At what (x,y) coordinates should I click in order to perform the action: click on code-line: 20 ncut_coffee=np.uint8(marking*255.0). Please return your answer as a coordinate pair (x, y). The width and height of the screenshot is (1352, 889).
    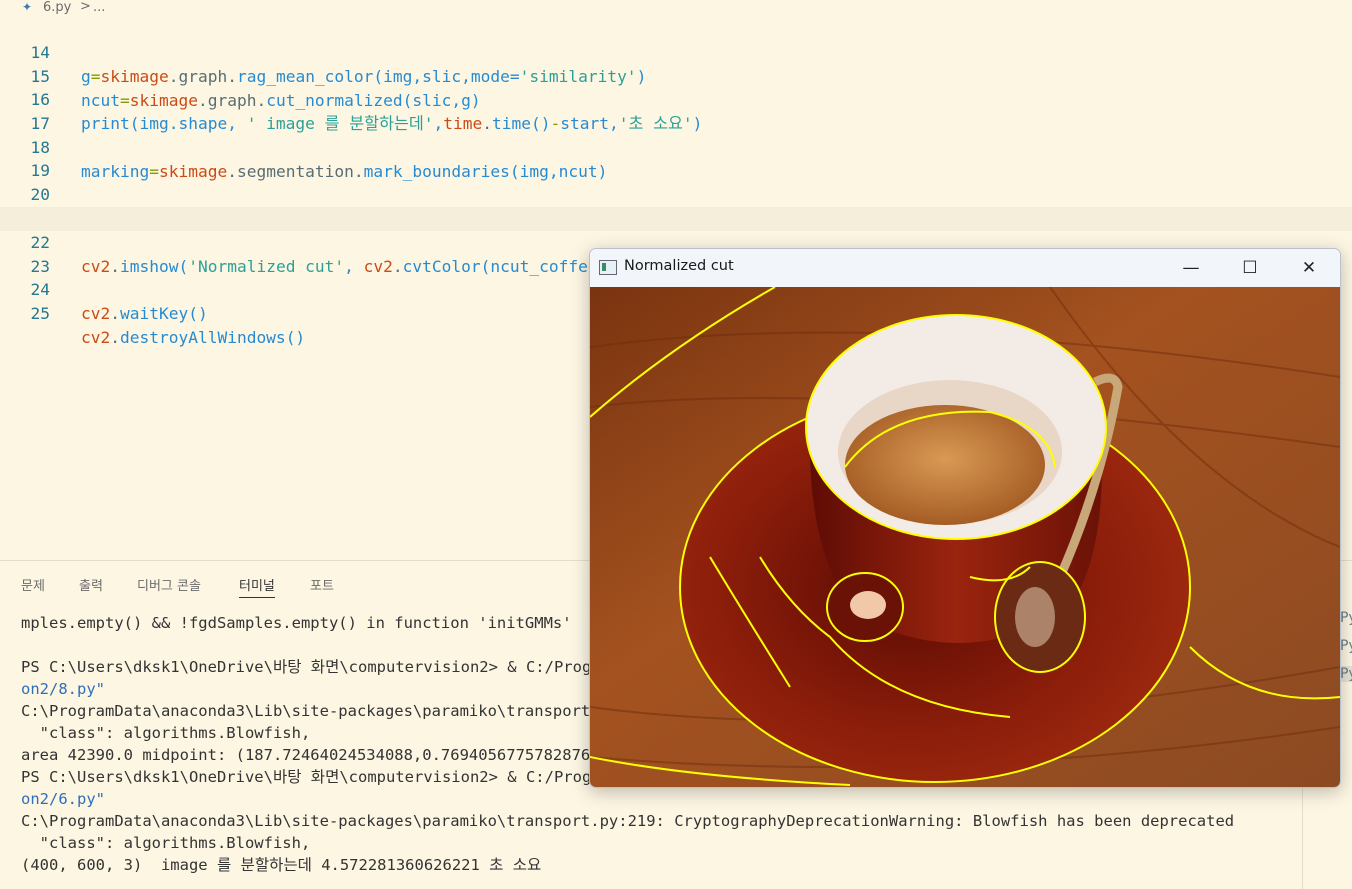
    Looking at the image, I should click on (676, 193).